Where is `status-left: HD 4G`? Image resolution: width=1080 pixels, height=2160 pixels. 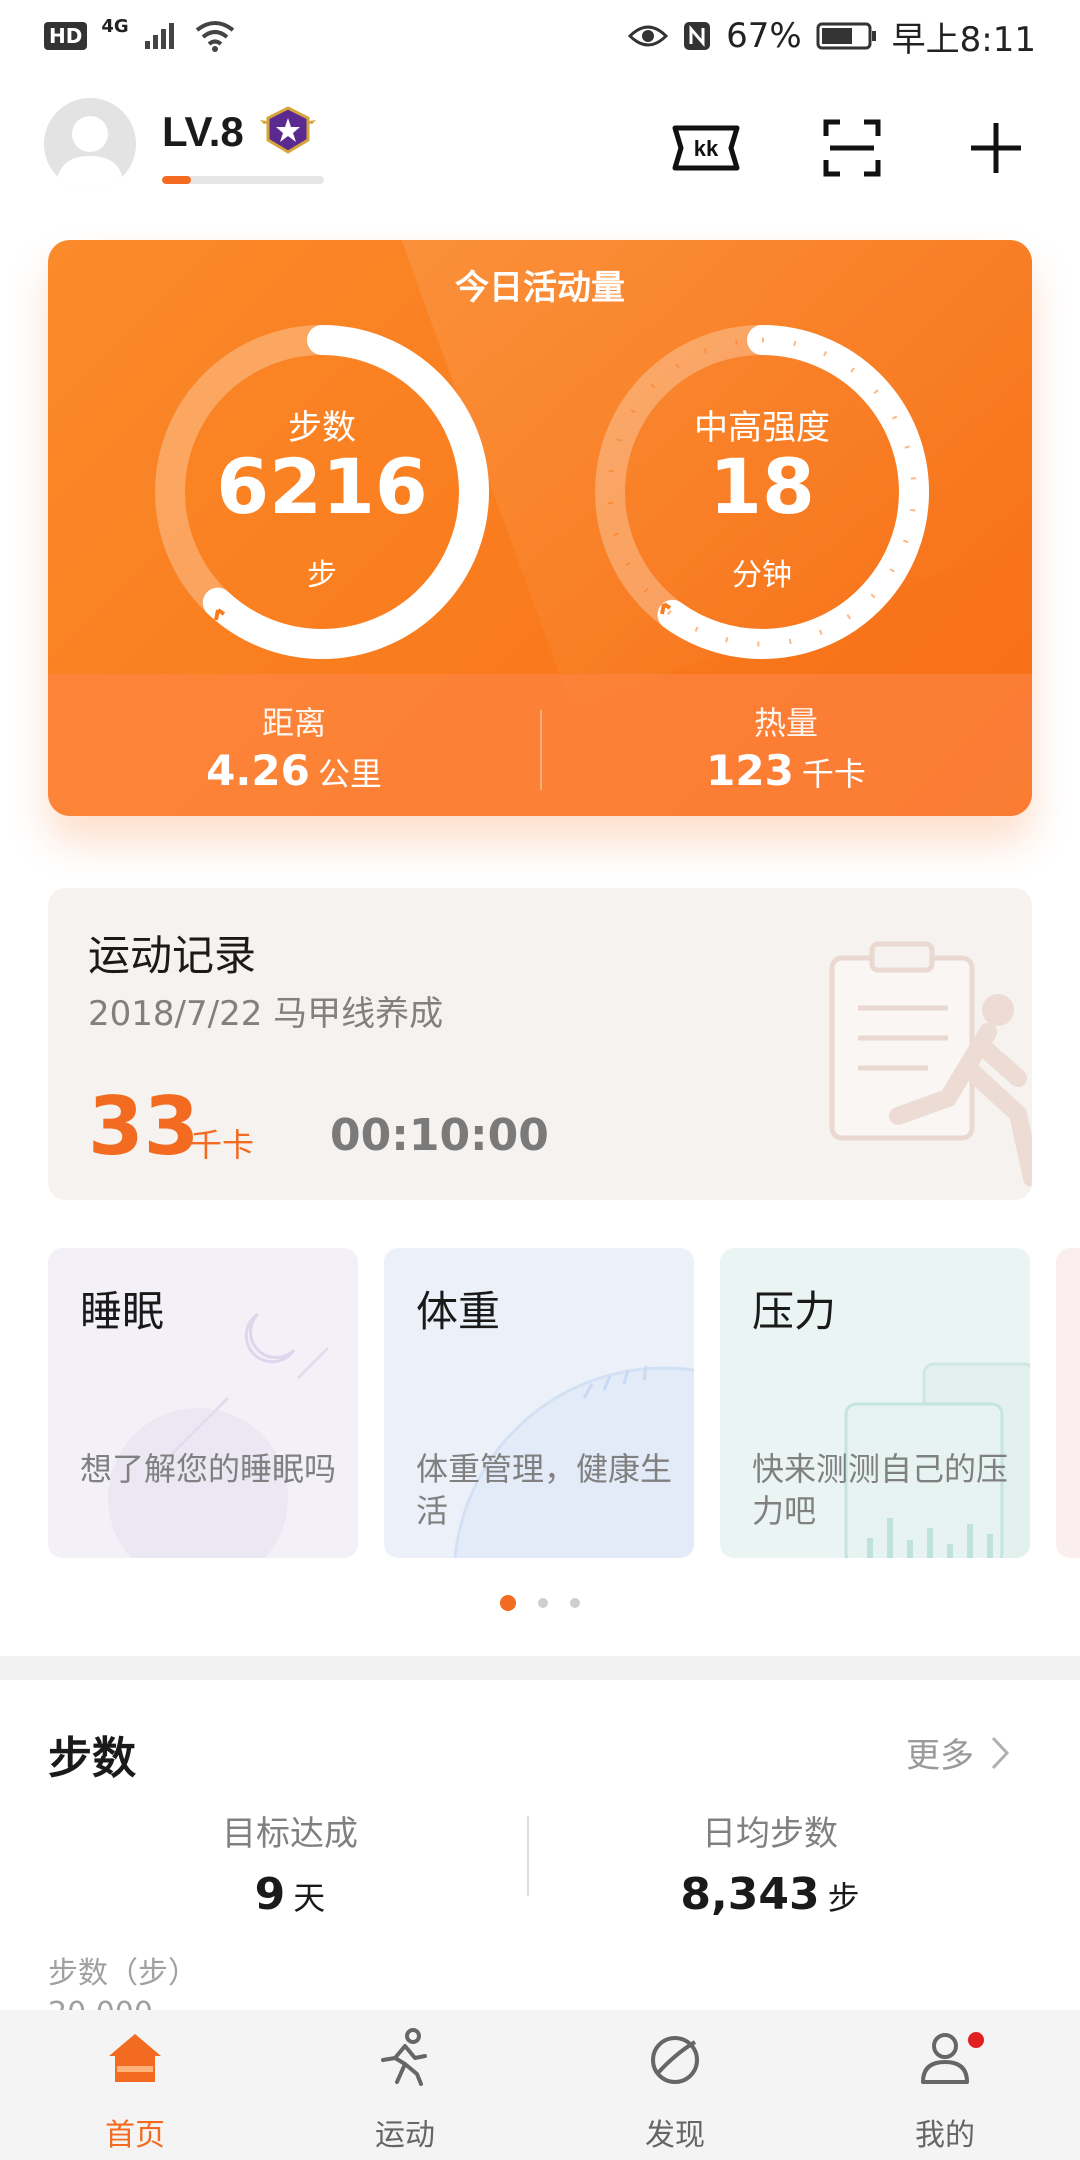 status-left: HD 4G is located at coordinates (139, 34).